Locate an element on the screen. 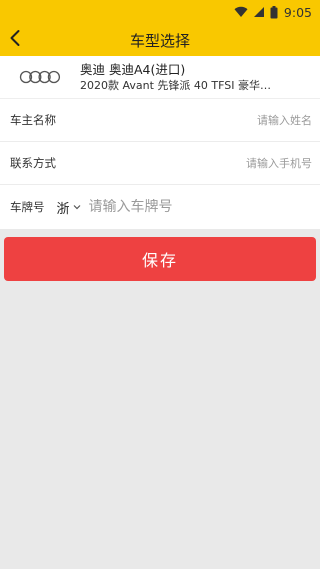 The width and height of the screenshot is (320, 569). contact-label: 联系方式 is located at coordinates (33, 163).